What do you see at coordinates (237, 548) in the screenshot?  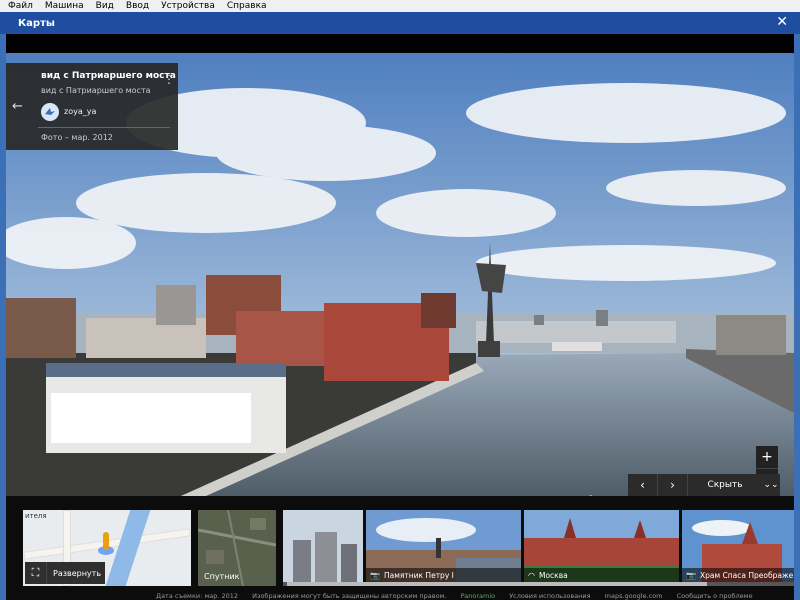 I see `satellite-thumb: Спутник` at bounding box center [237, 548].